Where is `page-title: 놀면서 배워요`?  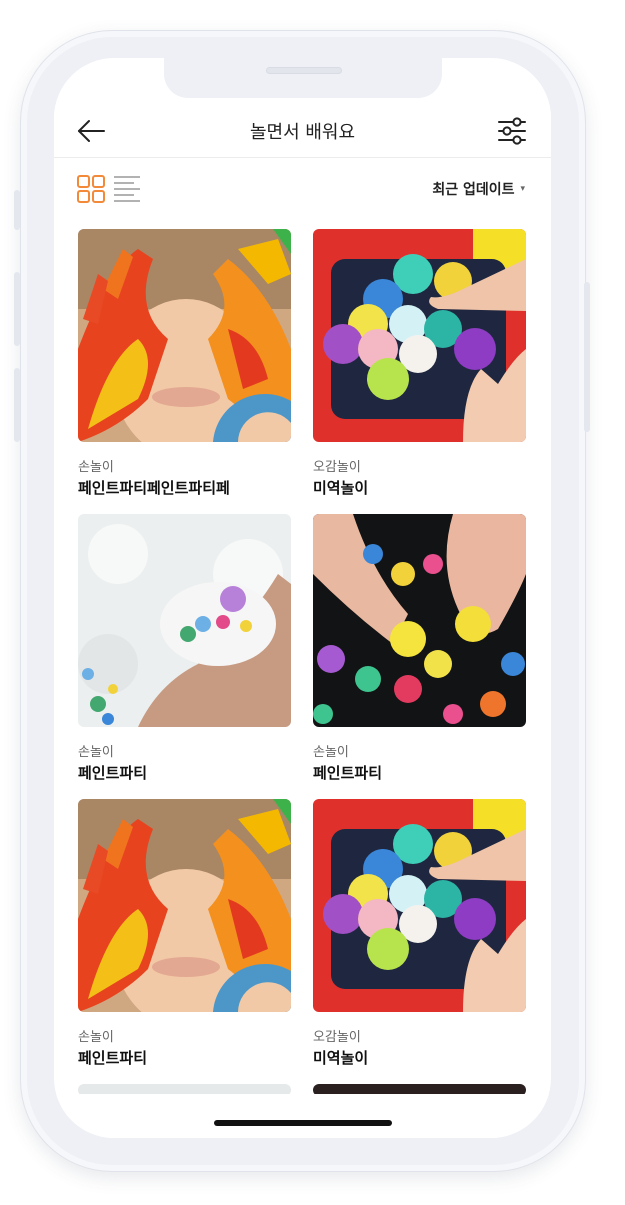
page-title: 놀면서 배워요 is located at coordinates (302, 132).